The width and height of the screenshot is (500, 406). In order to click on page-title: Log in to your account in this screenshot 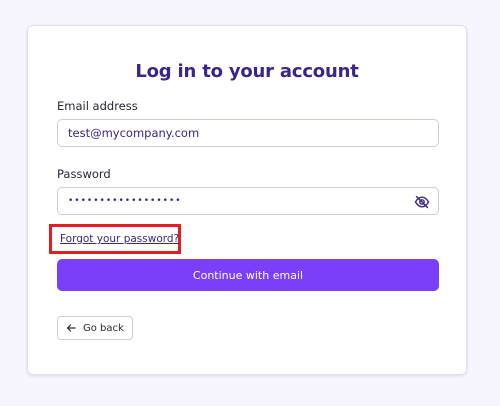, I will do `click(247, 71)`.